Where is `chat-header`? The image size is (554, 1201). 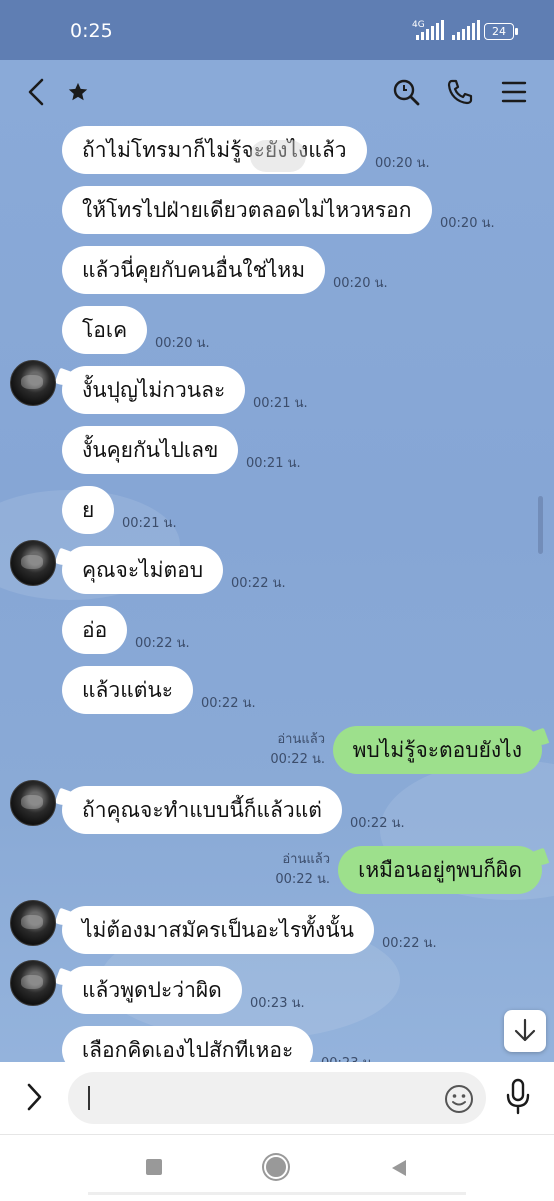 chat-header is located at coordinates (277, 90).